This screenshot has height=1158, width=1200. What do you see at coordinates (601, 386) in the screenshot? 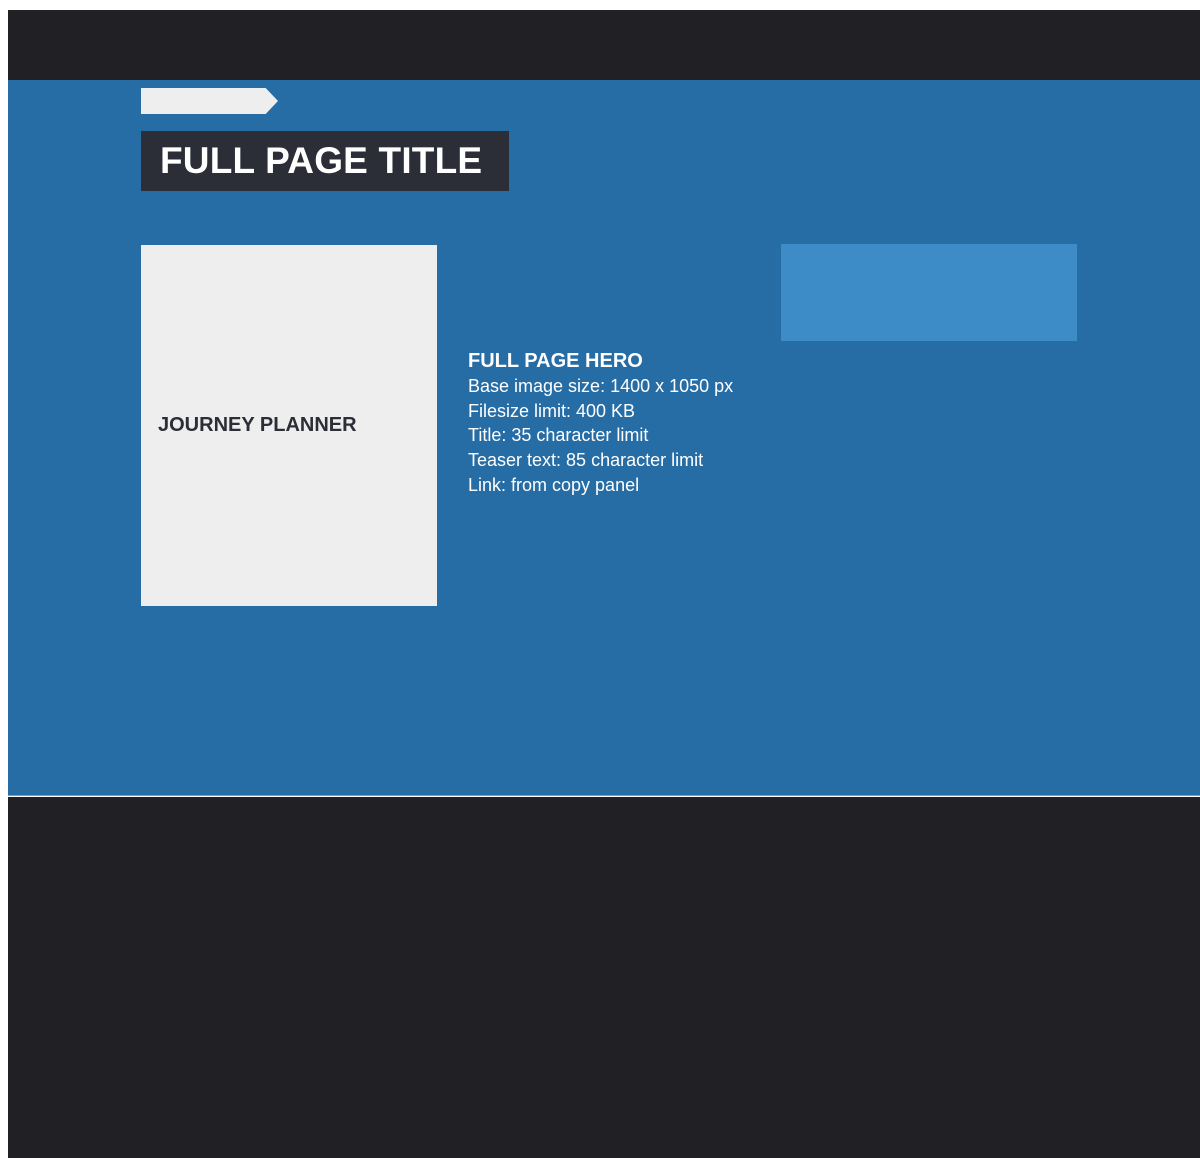
I see `spec-line-image-size: Base image size: 1400 x 1050 px` at bounding box center [601, 386].